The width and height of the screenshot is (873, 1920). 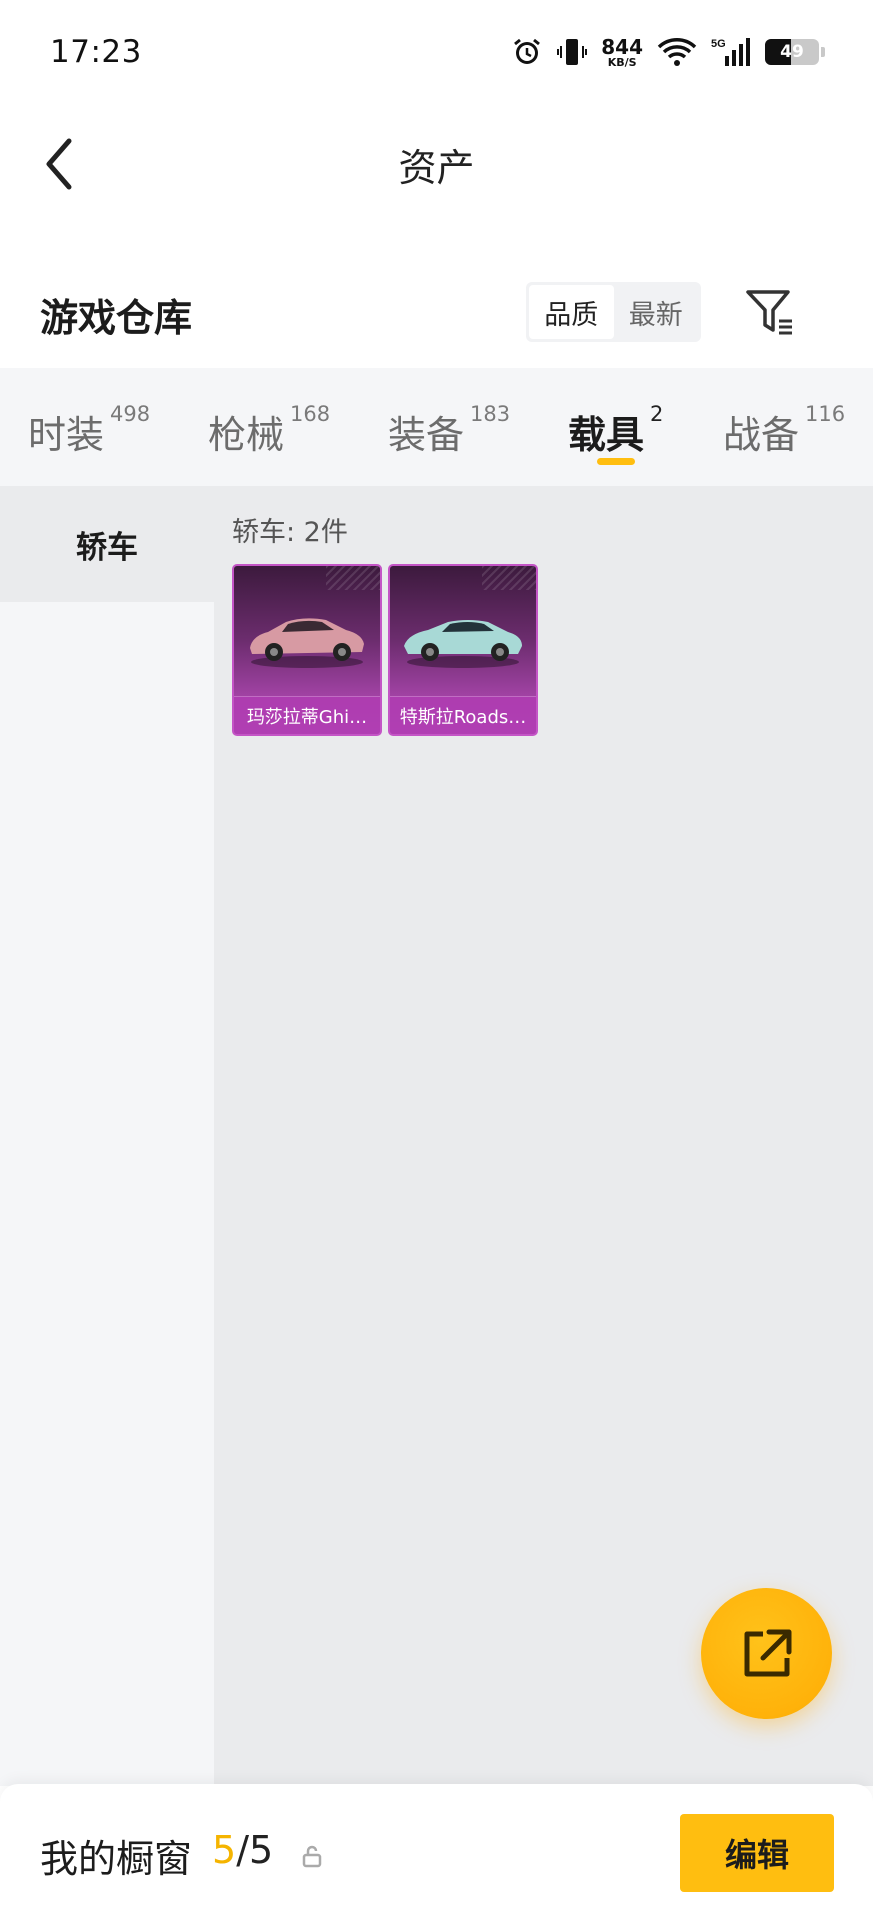 What do you see at coordinates (436, 167) in the screenshot?
I see `page-title: 资产` at bounding box center [436, 167].